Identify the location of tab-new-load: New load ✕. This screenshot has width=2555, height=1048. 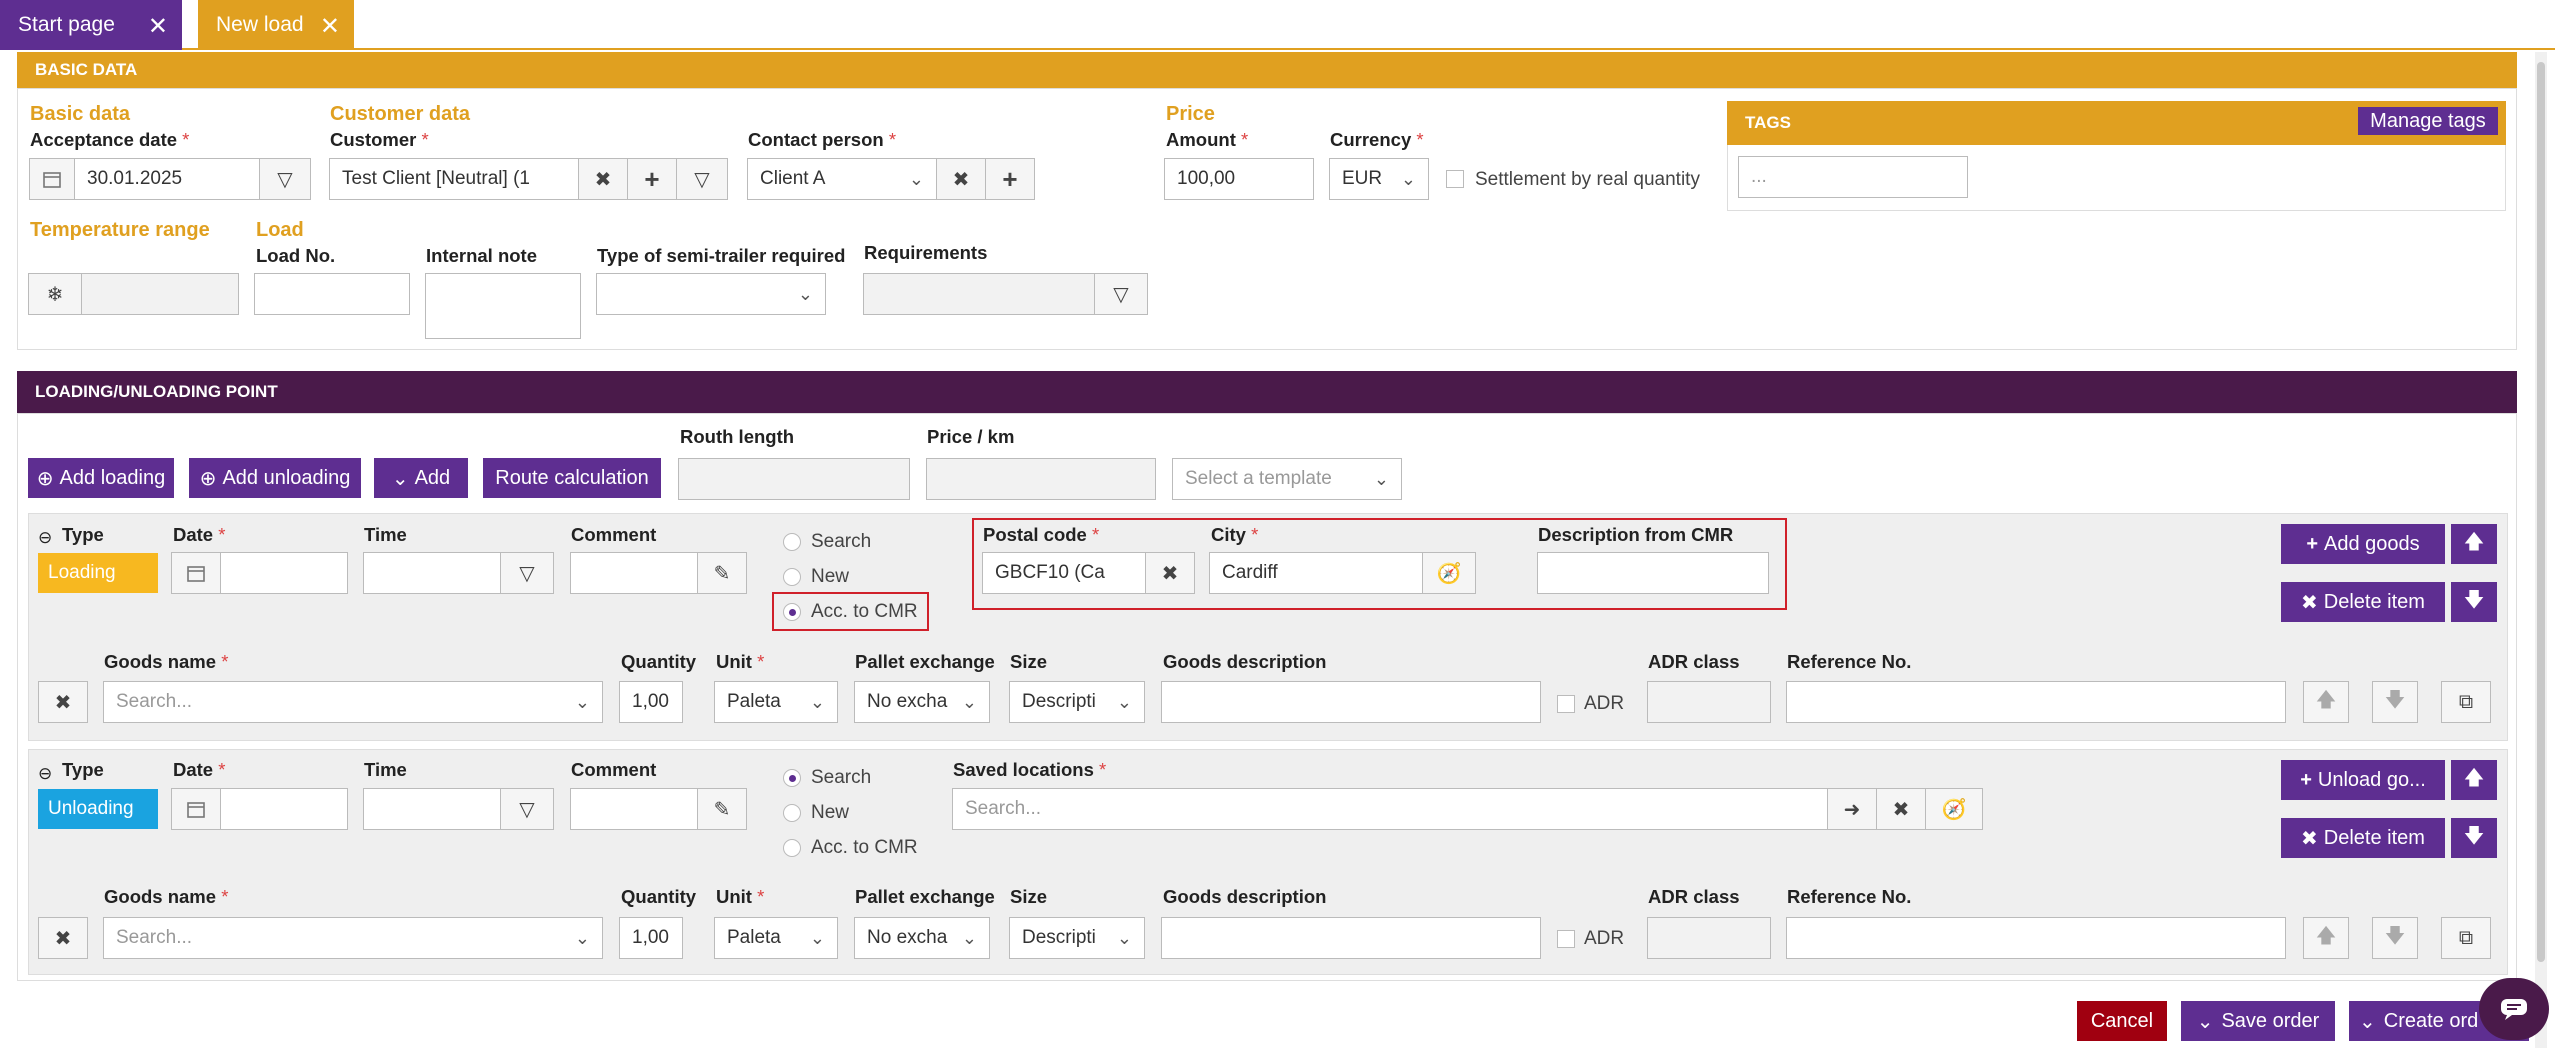
(276, 25).